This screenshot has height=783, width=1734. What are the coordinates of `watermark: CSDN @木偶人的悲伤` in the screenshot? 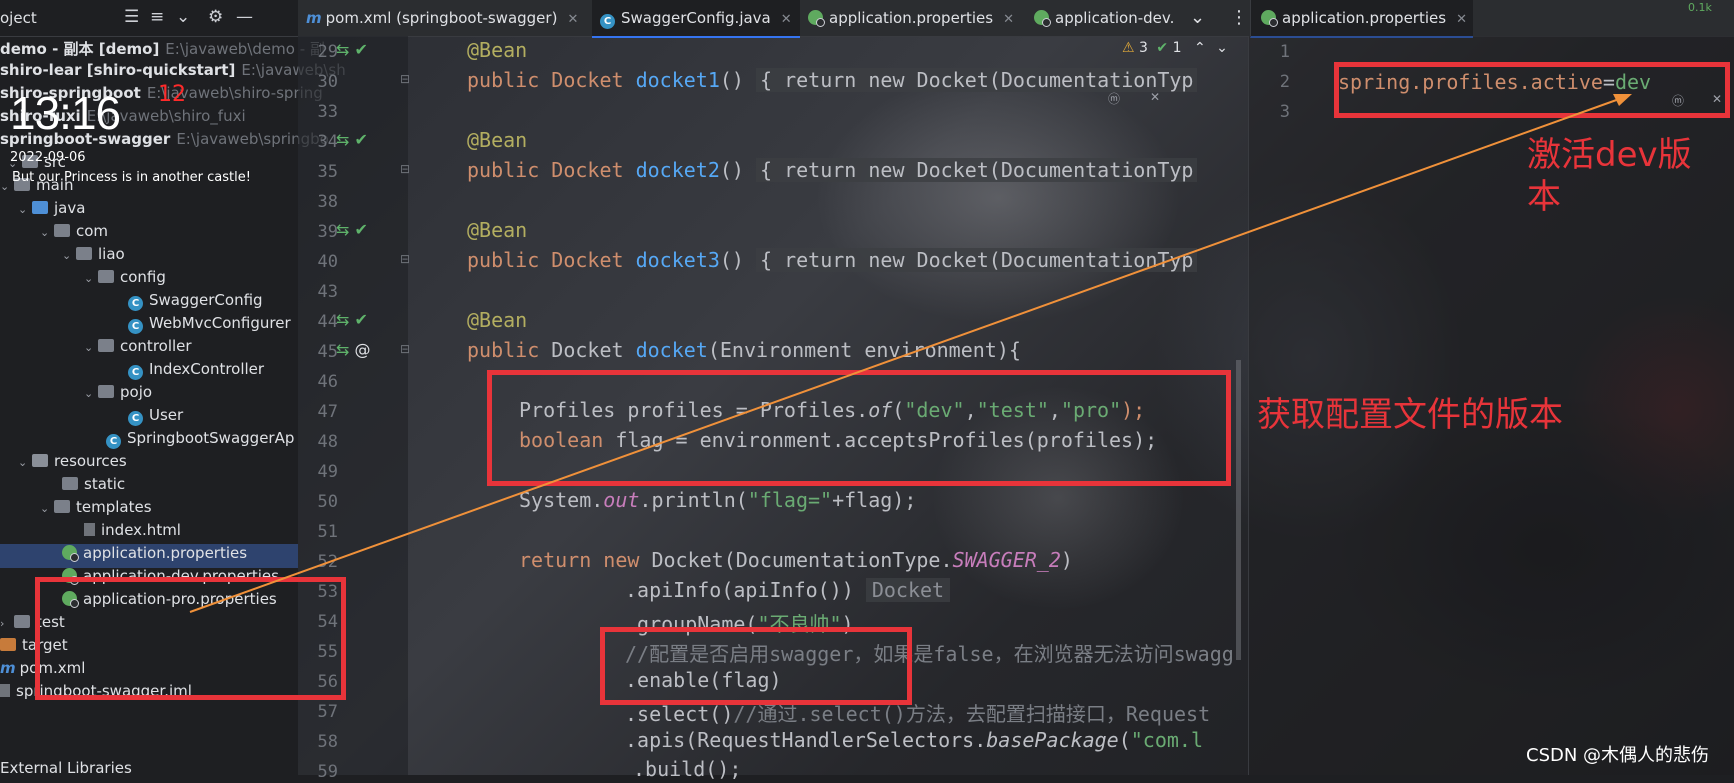 It's located at (1618, 755).